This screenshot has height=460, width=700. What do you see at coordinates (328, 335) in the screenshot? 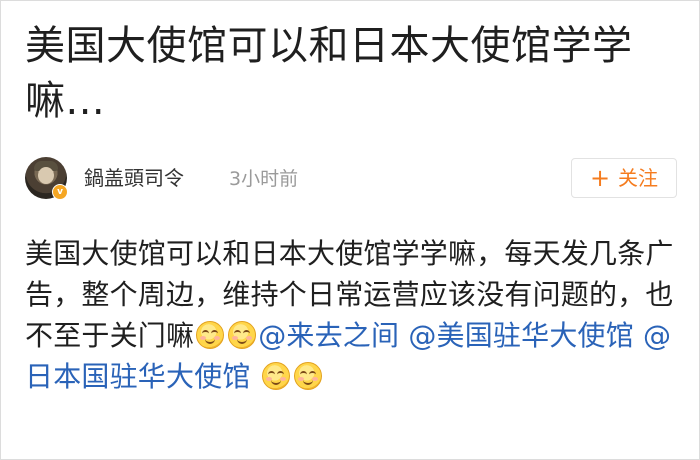
I see `mention-link-laiqu-zhijian: @来去之间` at bounding box center [328, 335].